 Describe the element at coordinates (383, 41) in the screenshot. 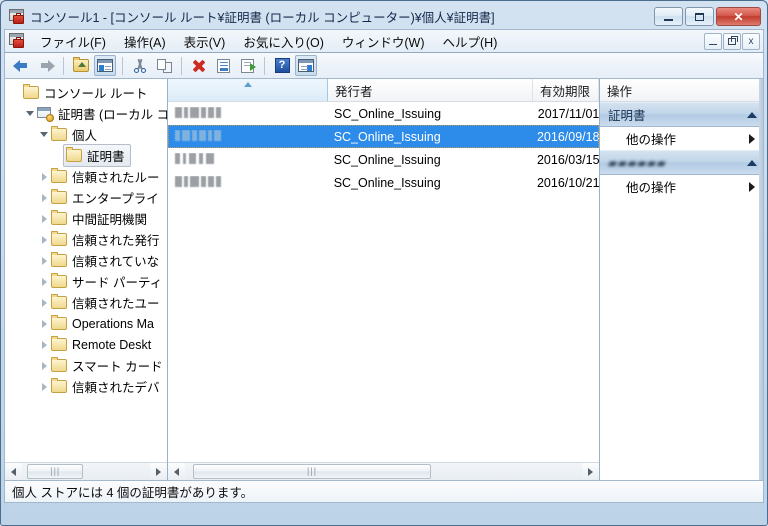

I see `menu-window: ウィンドウ(W)` at that location.